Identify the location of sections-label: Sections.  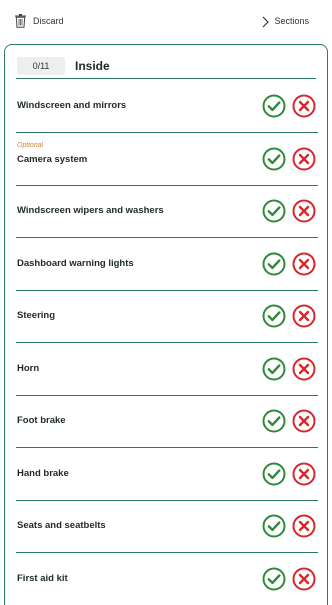
(291, 21).